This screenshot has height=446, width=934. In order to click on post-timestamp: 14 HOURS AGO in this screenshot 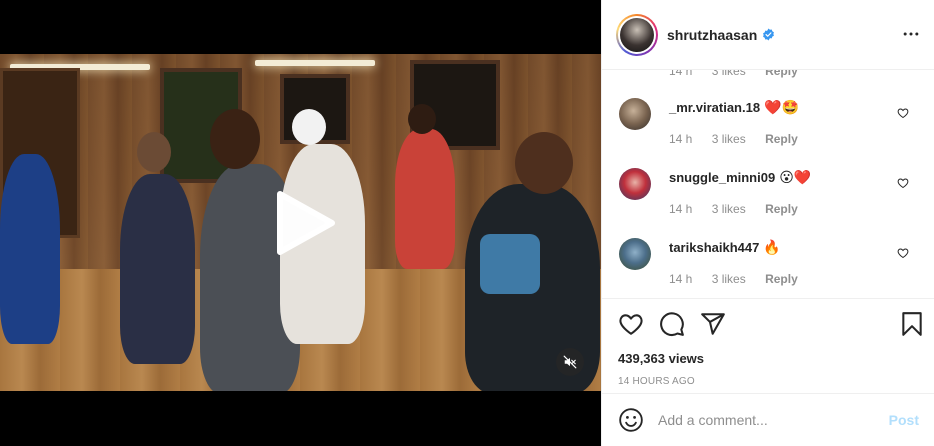, I will do `click(768, 381)`.